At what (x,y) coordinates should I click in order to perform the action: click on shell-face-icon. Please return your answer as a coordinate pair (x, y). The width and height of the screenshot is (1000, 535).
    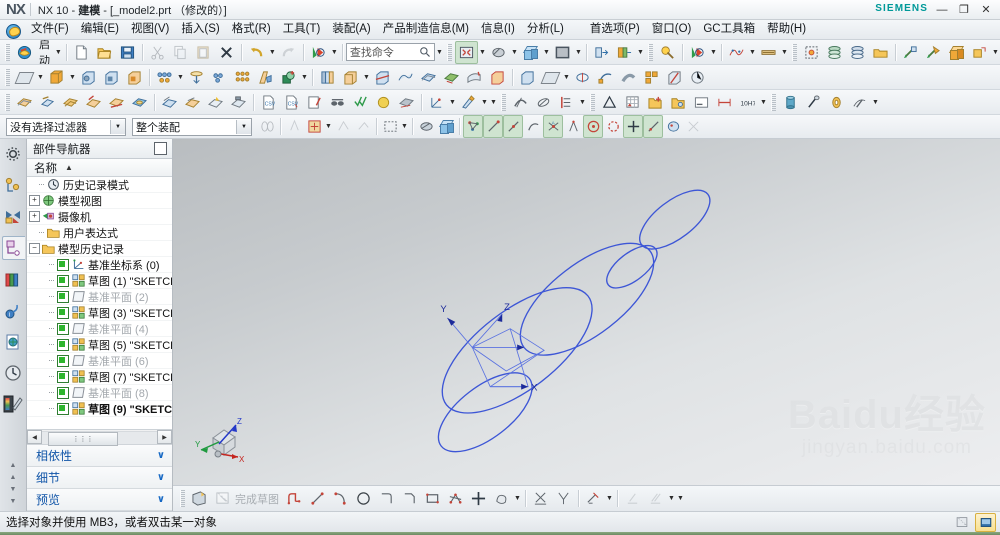
    Looking at the image, I should click on (215, 102).